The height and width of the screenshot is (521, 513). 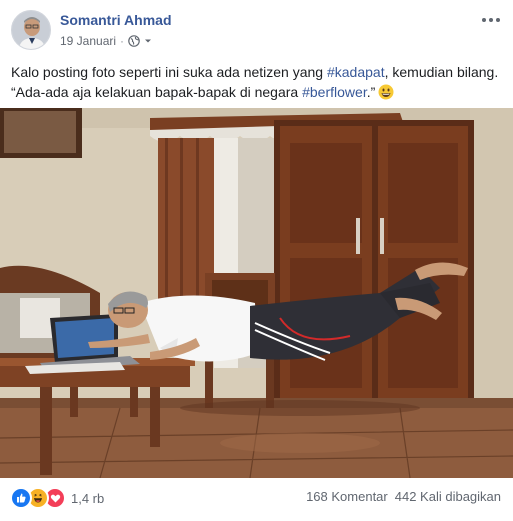 What do you see at coordinates (57, 498) in the screenshot?
I see `reaction-summary: 1,4 rb` at bounding box center [57, 498].